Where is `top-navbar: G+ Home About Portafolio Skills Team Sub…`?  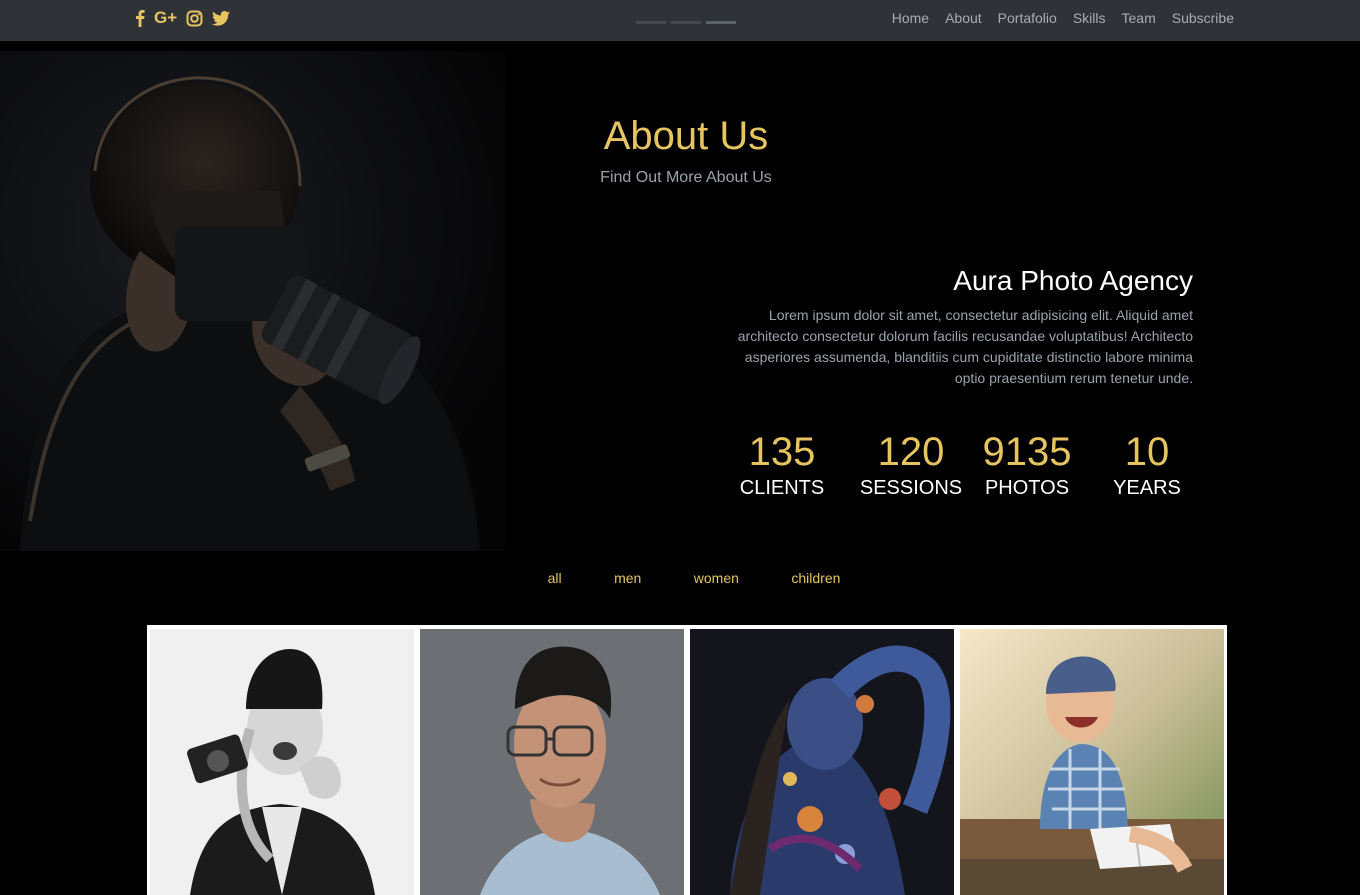 top-navbar: G+ Home About Portafolio Skills Team Sub… is located at coordinates (680, 20).